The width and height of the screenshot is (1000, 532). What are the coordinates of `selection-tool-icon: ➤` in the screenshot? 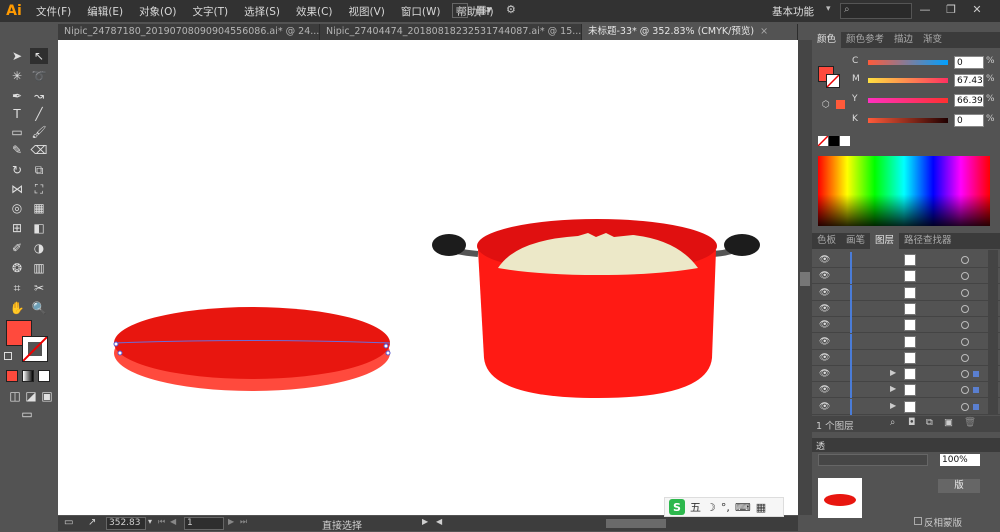 It's located at (17, 56).